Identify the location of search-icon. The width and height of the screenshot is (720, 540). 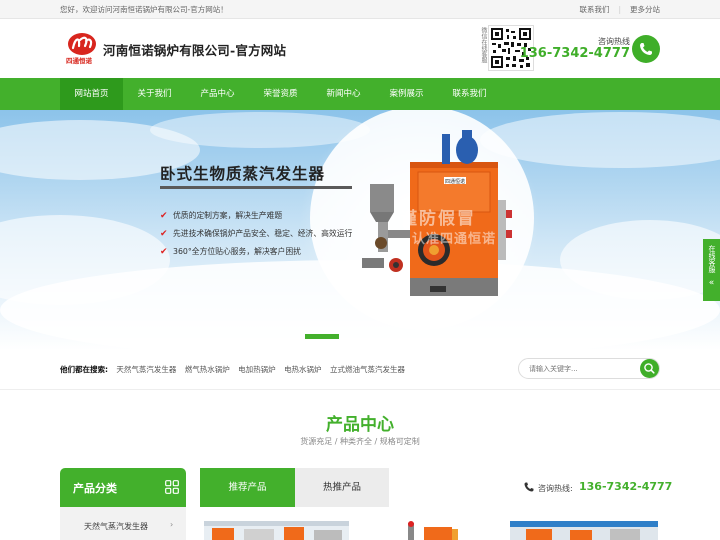
(649, 368).